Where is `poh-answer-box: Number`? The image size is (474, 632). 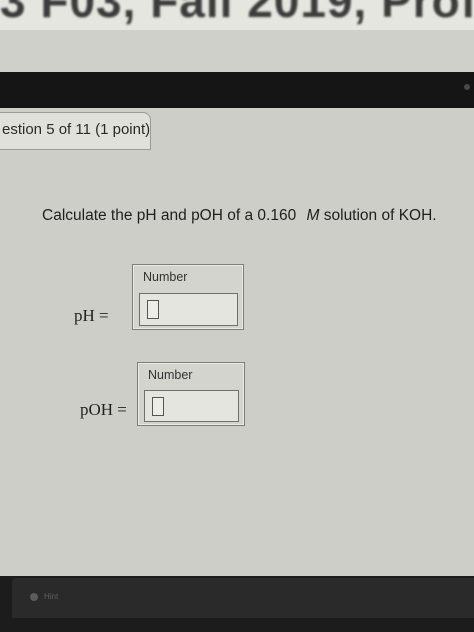 poh-answer-box: Number is located at coordinates (191, 394).